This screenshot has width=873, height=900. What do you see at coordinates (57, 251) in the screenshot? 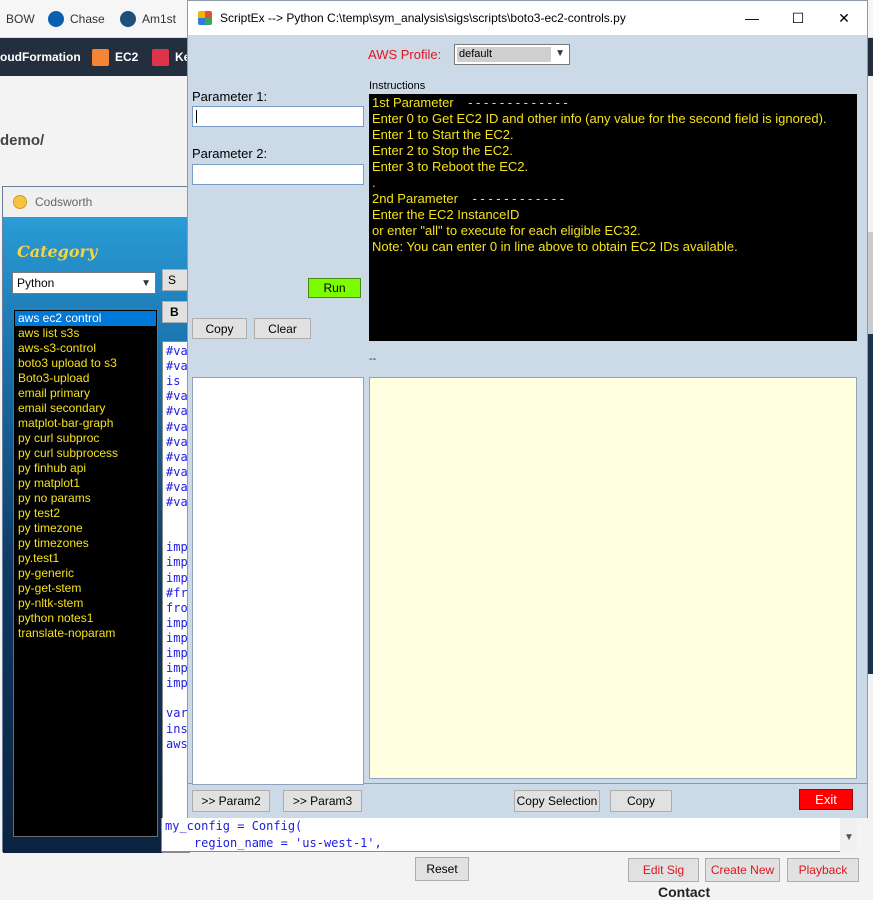
I see `category-label: Category` at bounding box center [57, 251].